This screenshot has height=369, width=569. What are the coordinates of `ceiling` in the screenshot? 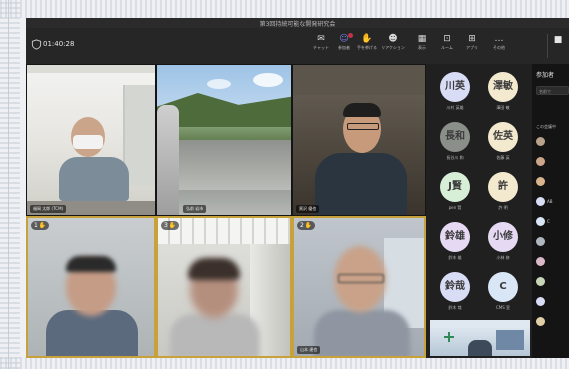 It's located at (91, 69).